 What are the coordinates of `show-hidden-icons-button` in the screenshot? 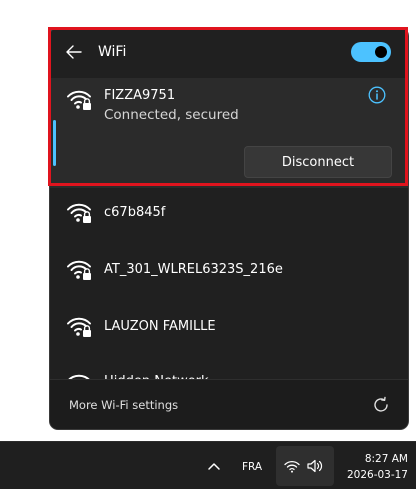 It's located at (214, 466).